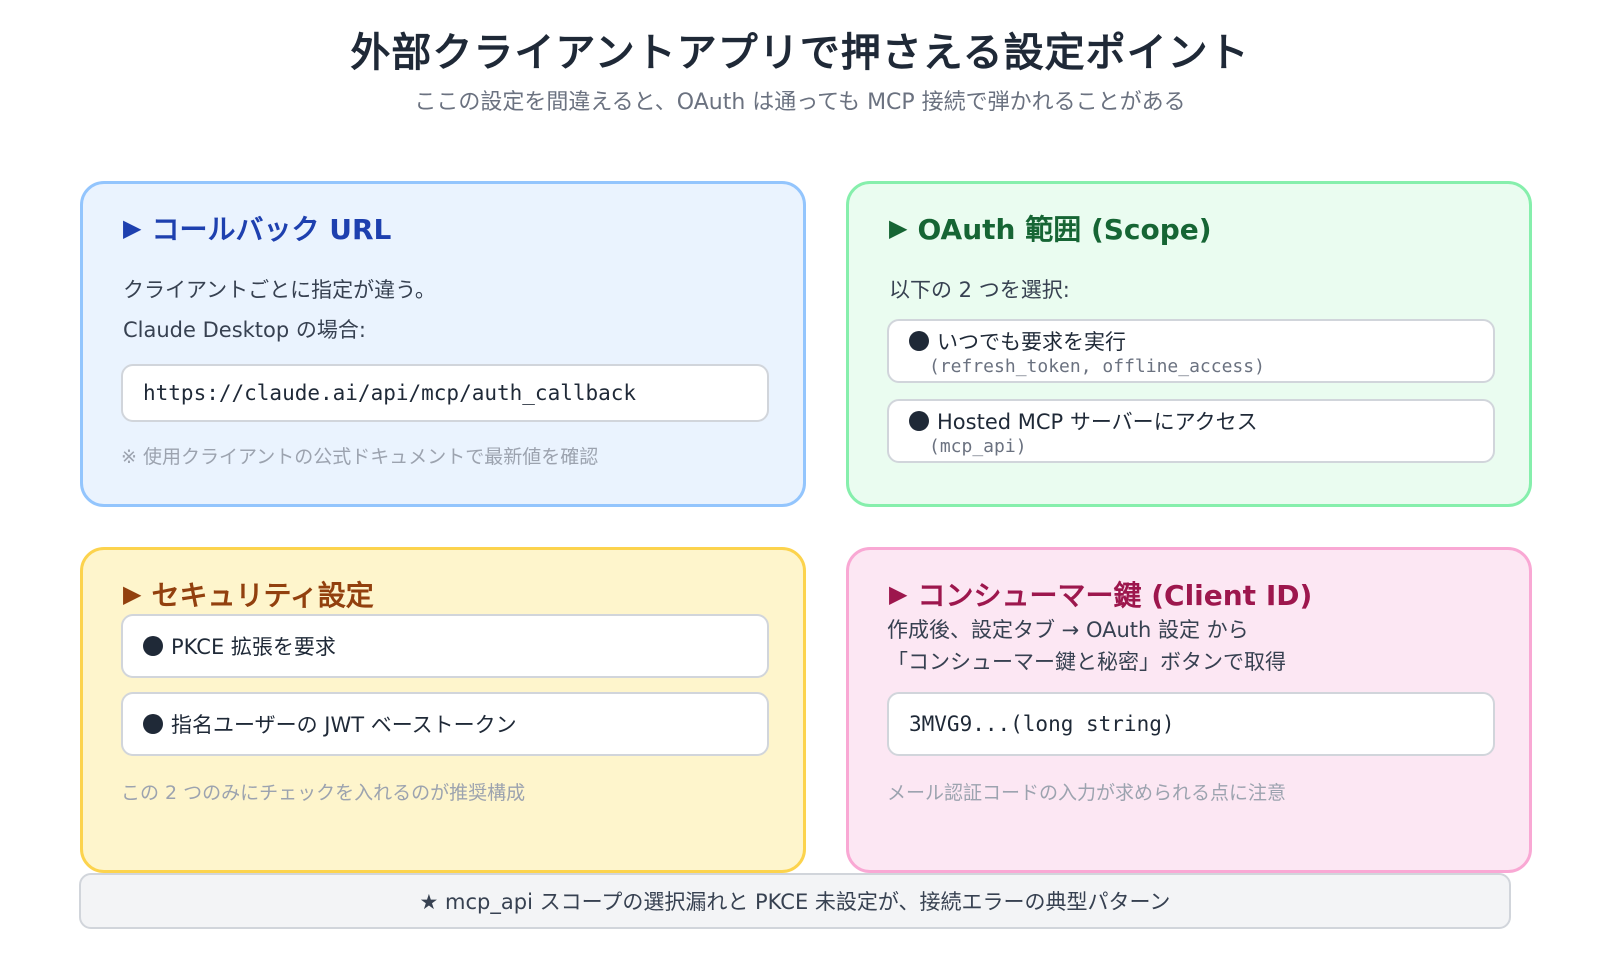  I want to click on scope-item-code: (refresh_token, offline_access), so click(1097, 366).